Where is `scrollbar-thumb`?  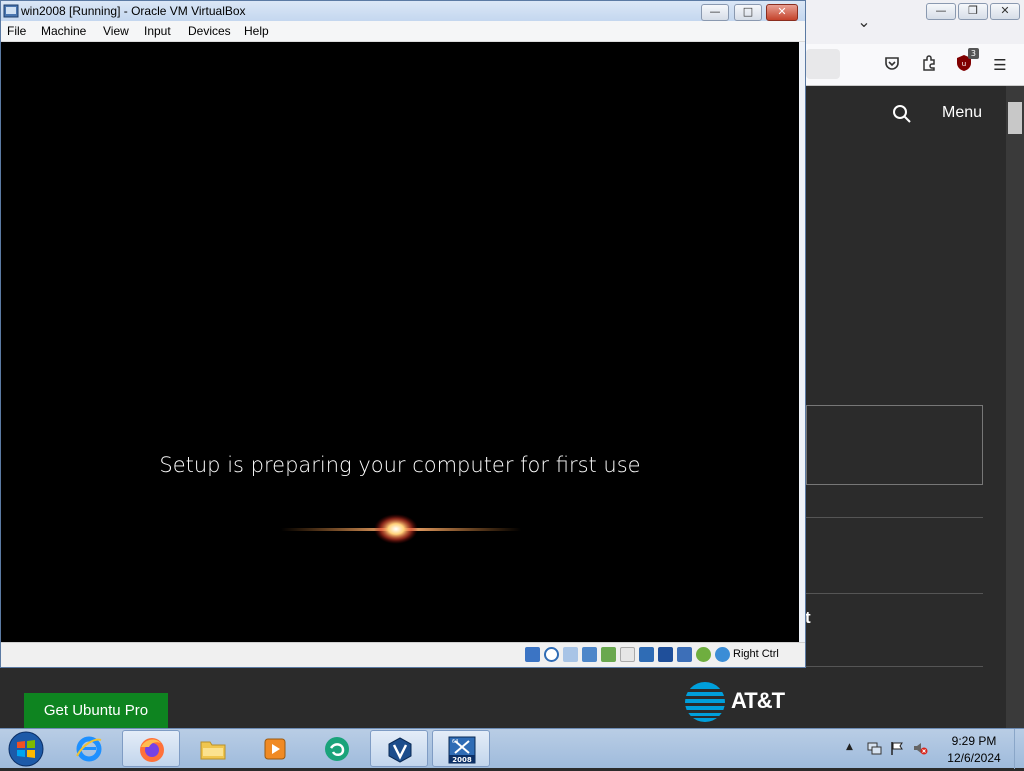
scrollbar-thumb is located at coordinates (1015, 118).